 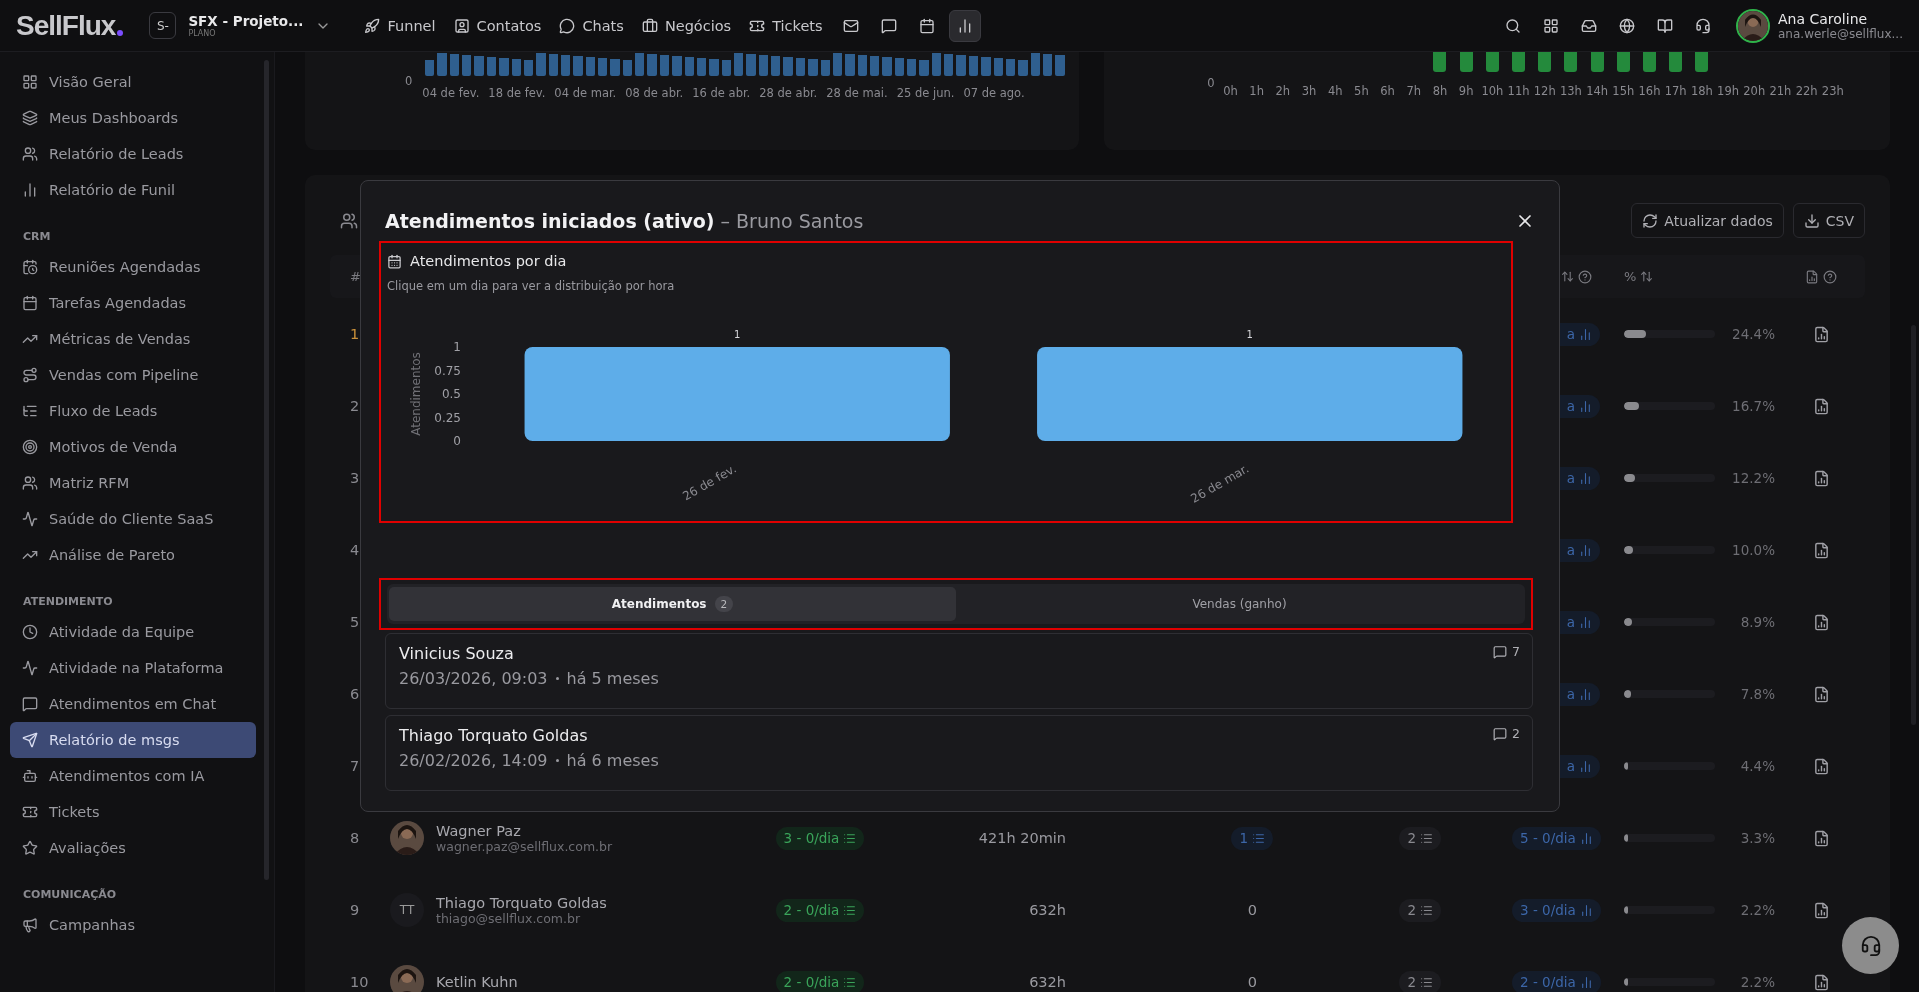 I want to click on sidebar-item: Motivos de Venda, so click(x=133, y=447).